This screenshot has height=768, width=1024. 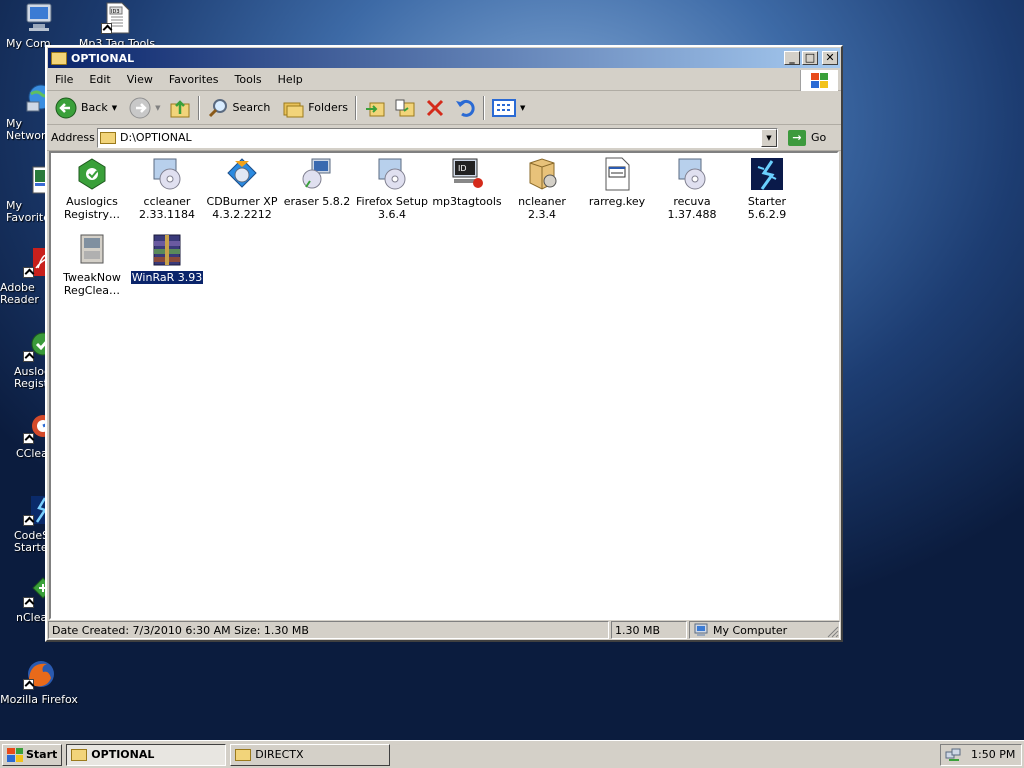 What do you see at coordinates (769, 137) in the screenshot?
I see `address-dropdown-icon: ▼` at bounding box center [769, 137].